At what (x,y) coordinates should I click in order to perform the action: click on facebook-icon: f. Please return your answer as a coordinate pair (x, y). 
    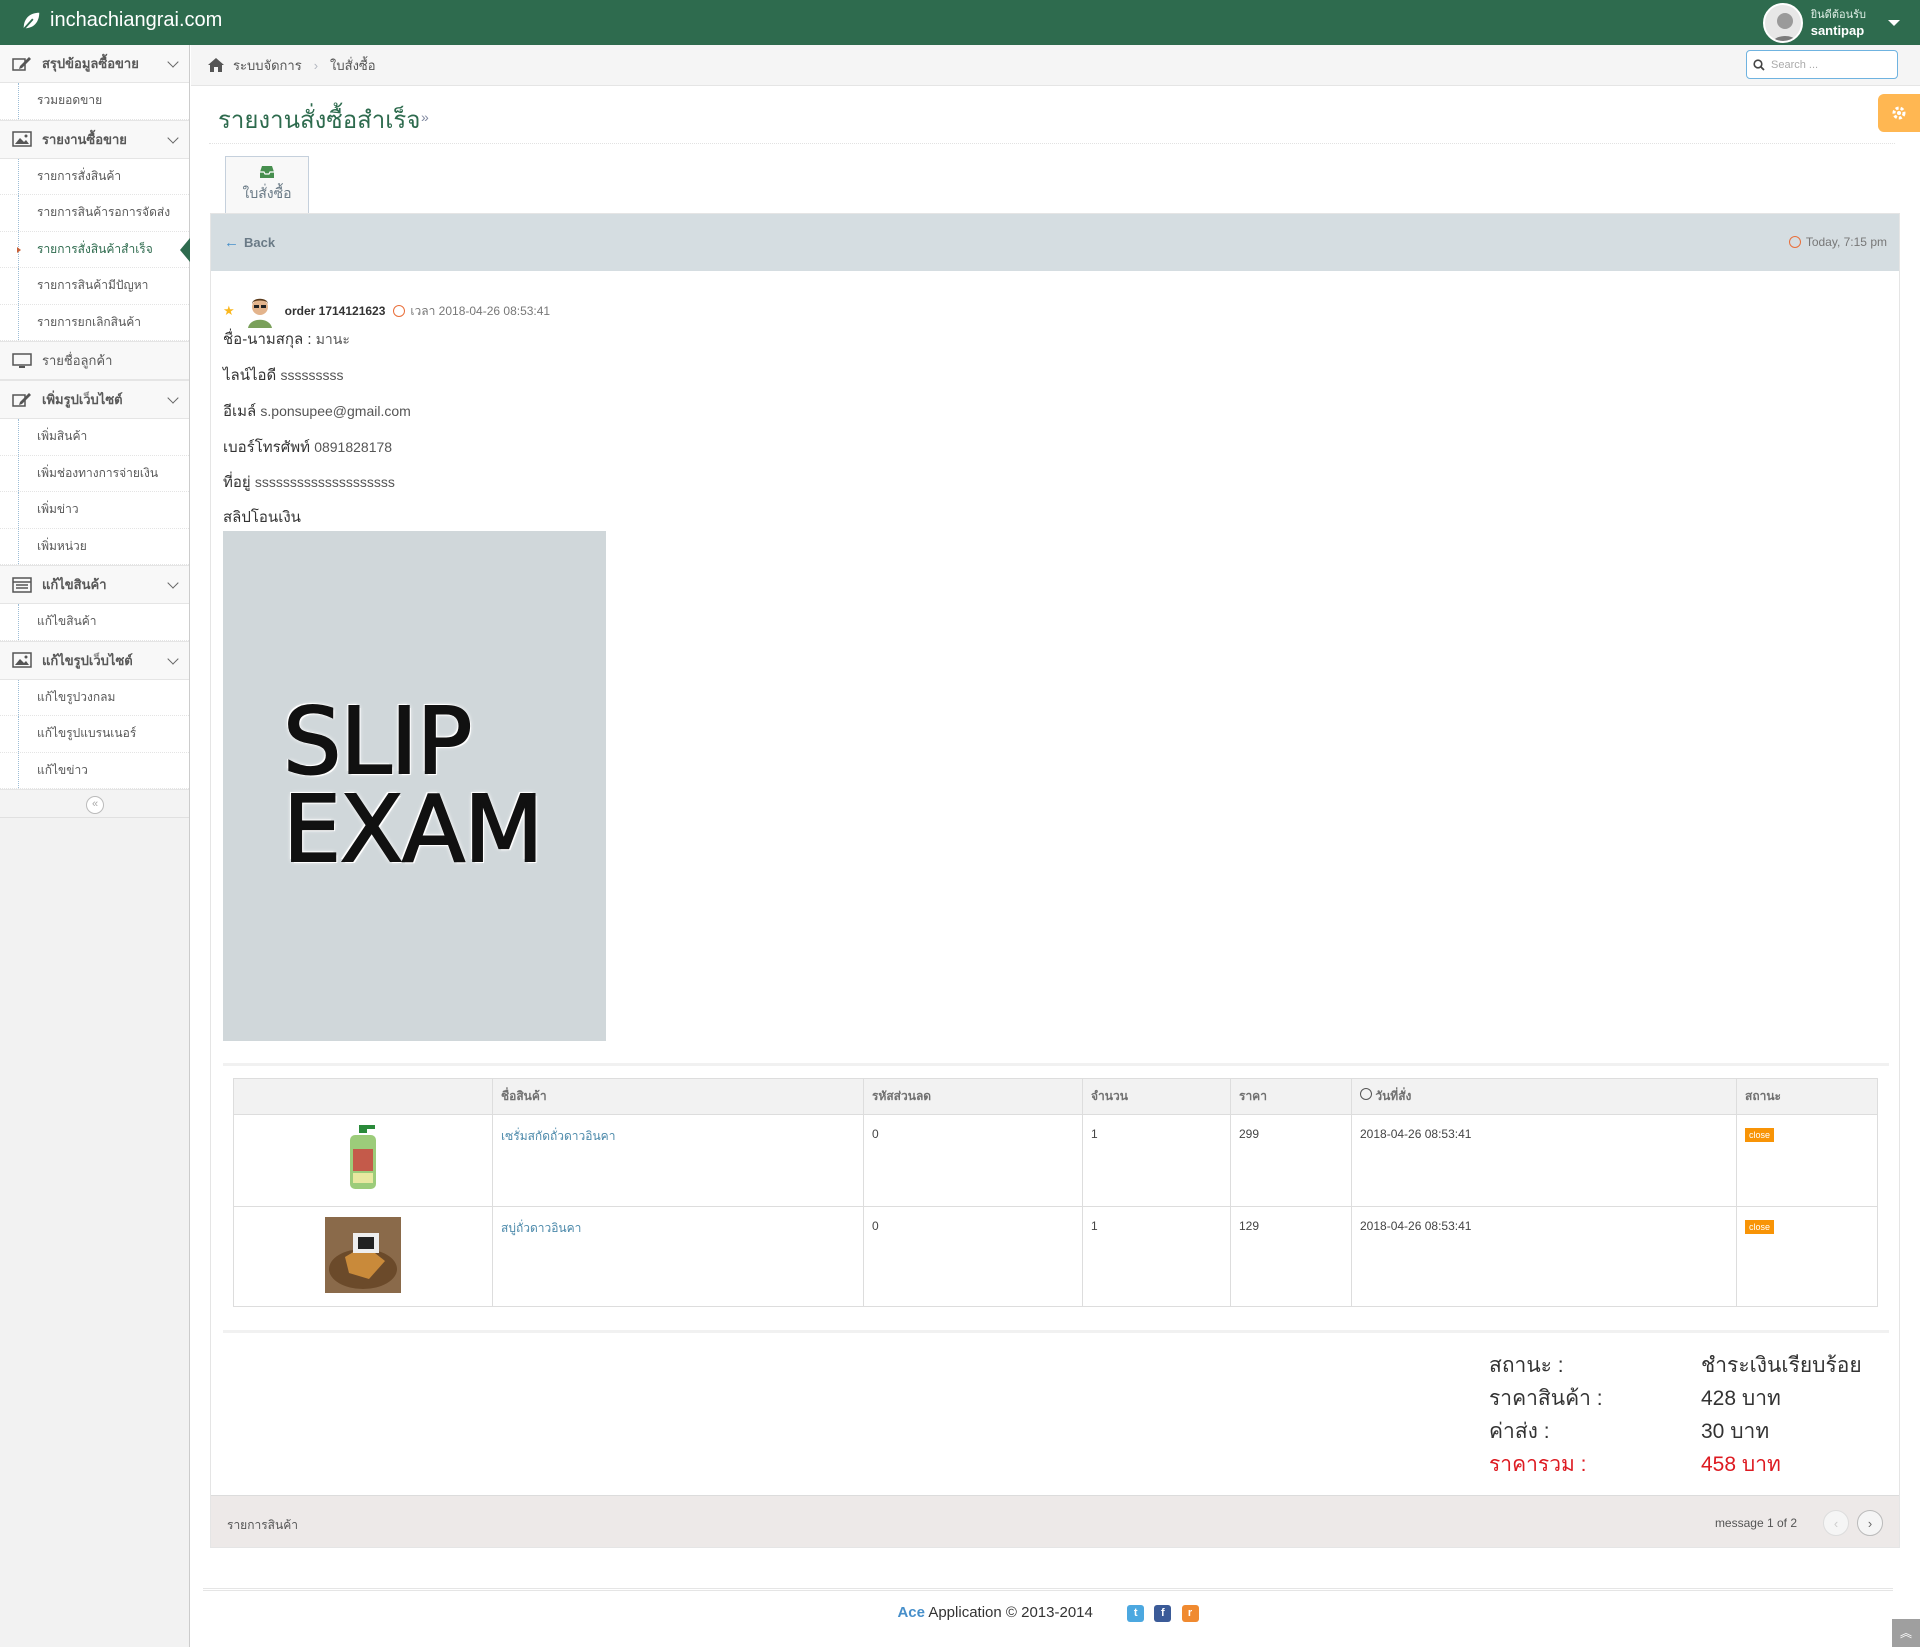
    Looking at the image, I should click on (1163, 1613).